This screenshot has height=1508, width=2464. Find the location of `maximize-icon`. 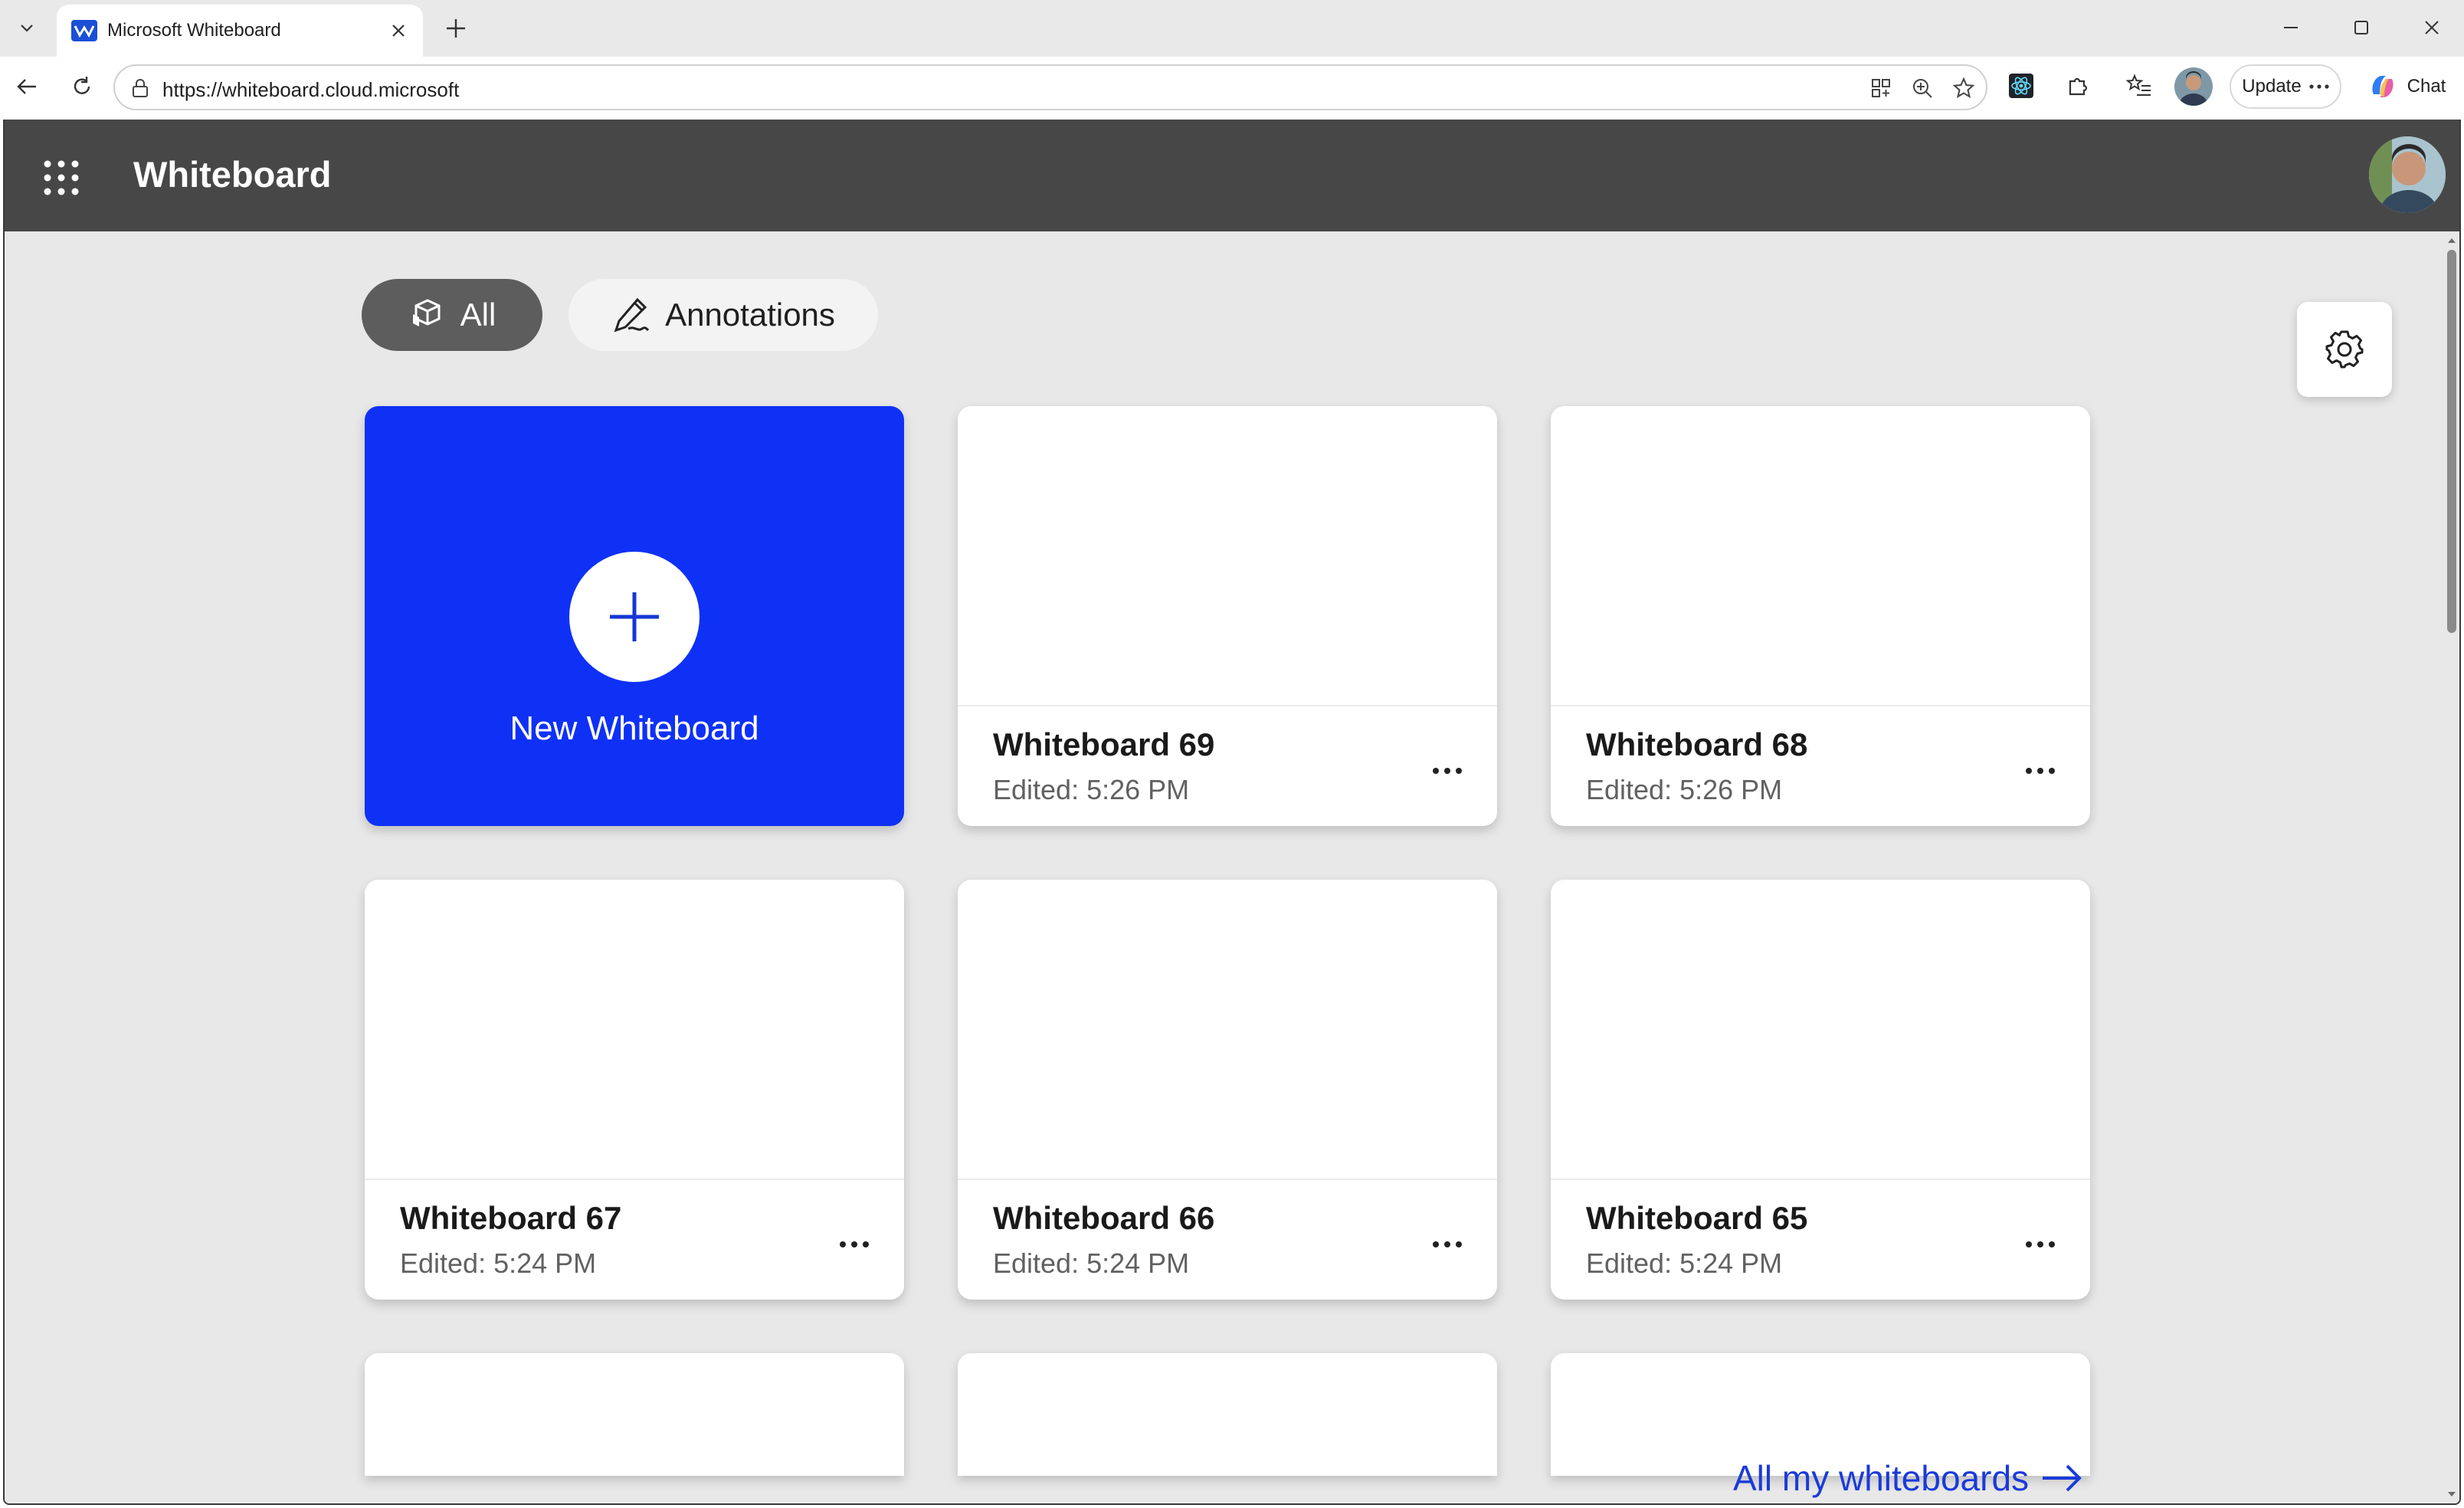

maximize-icon is located at coordinates (2361, 27).